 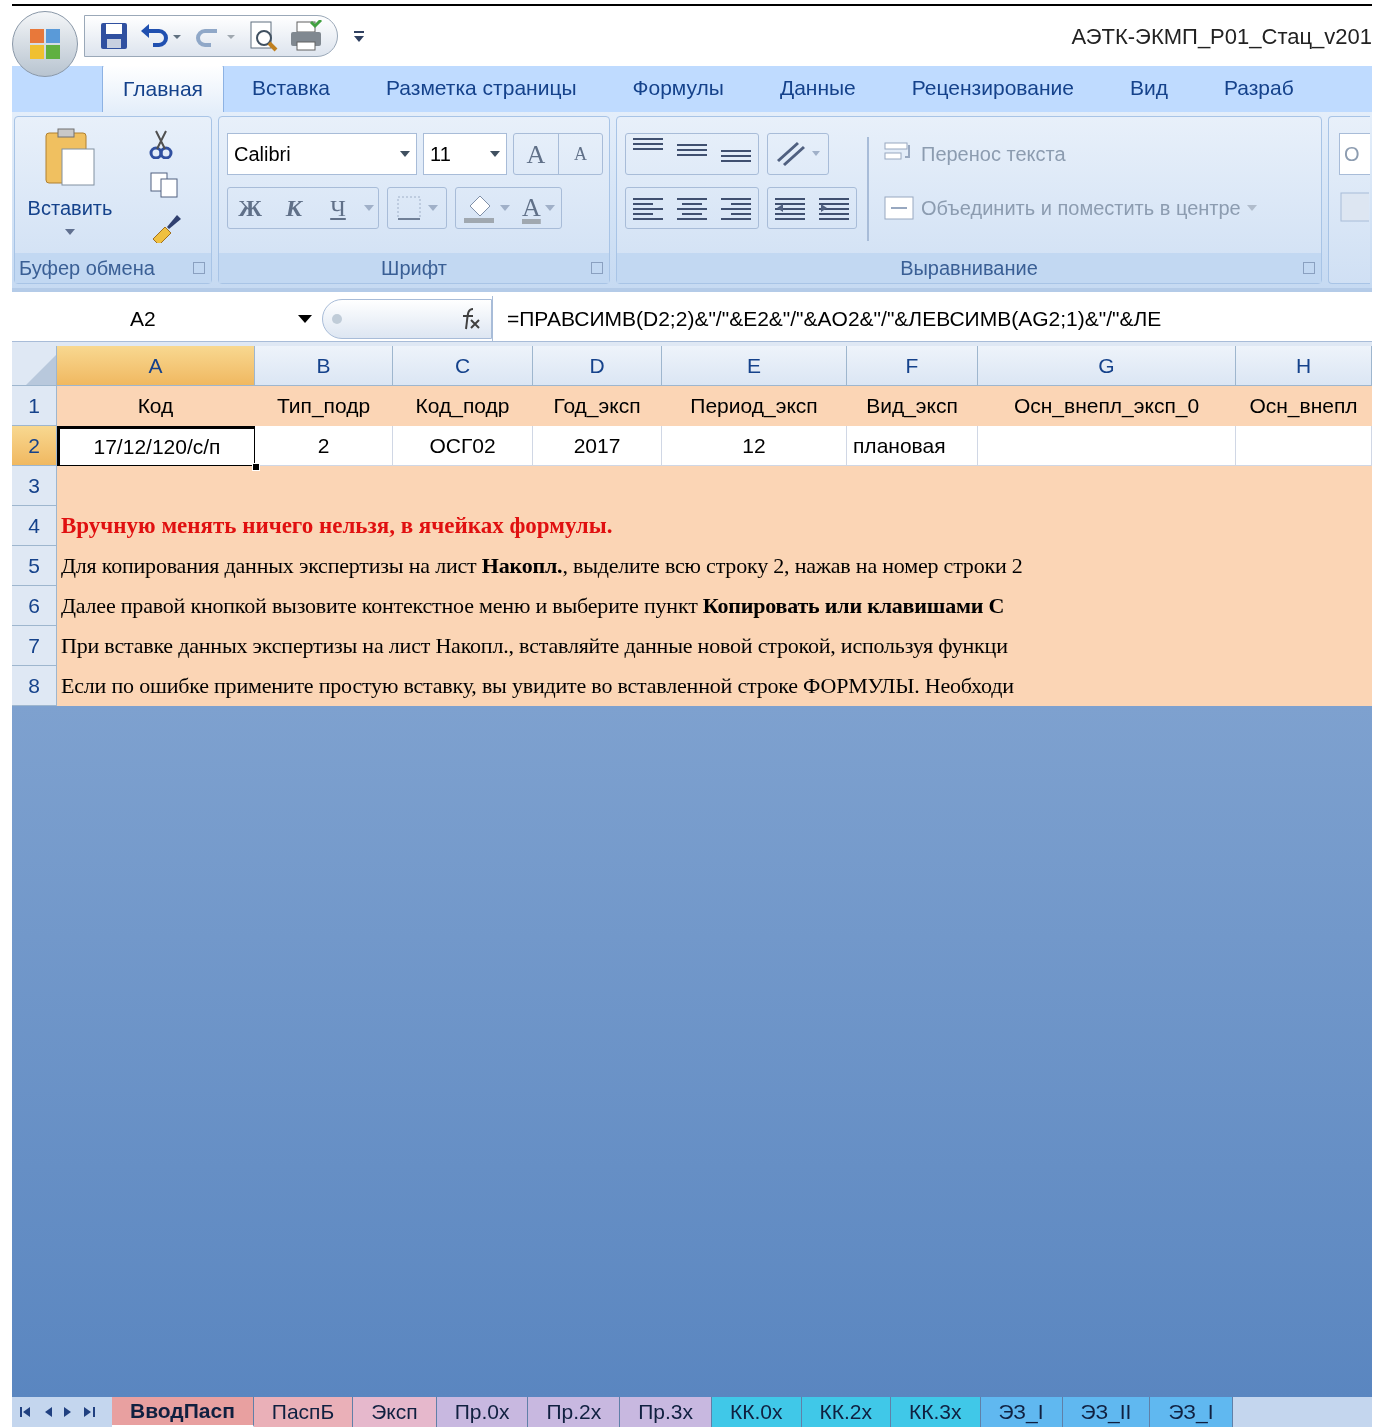 What do you see at coordinates (1303, 406) in the screenshot?
I see `table-cell-text: Осн_внепл` at bounding box center [1303, 406].